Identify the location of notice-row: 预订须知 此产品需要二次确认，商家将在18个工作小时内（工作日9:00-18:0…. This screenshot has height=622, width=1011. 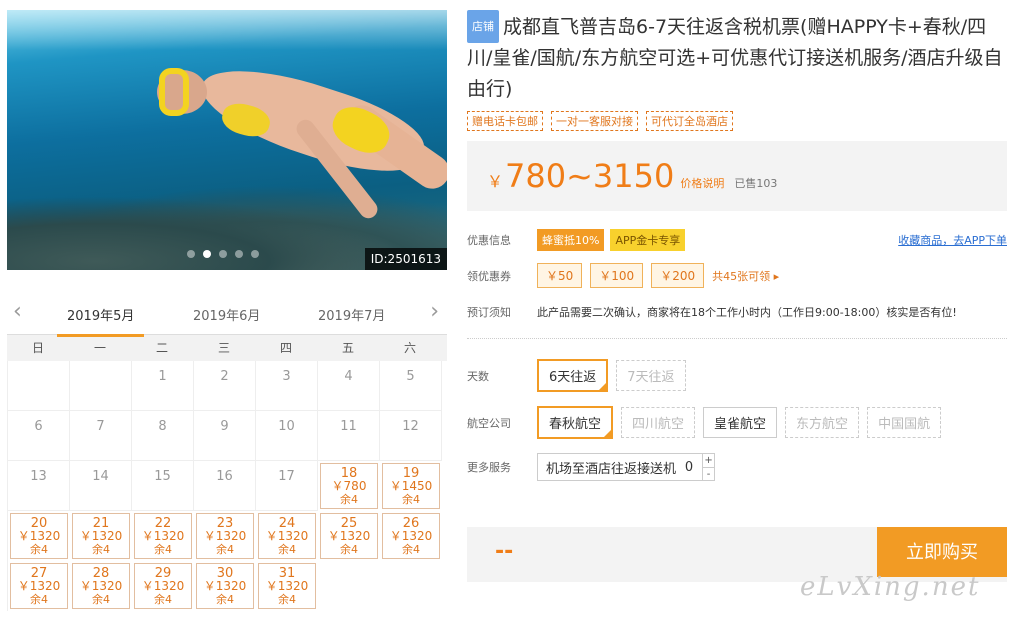
(737, 312).